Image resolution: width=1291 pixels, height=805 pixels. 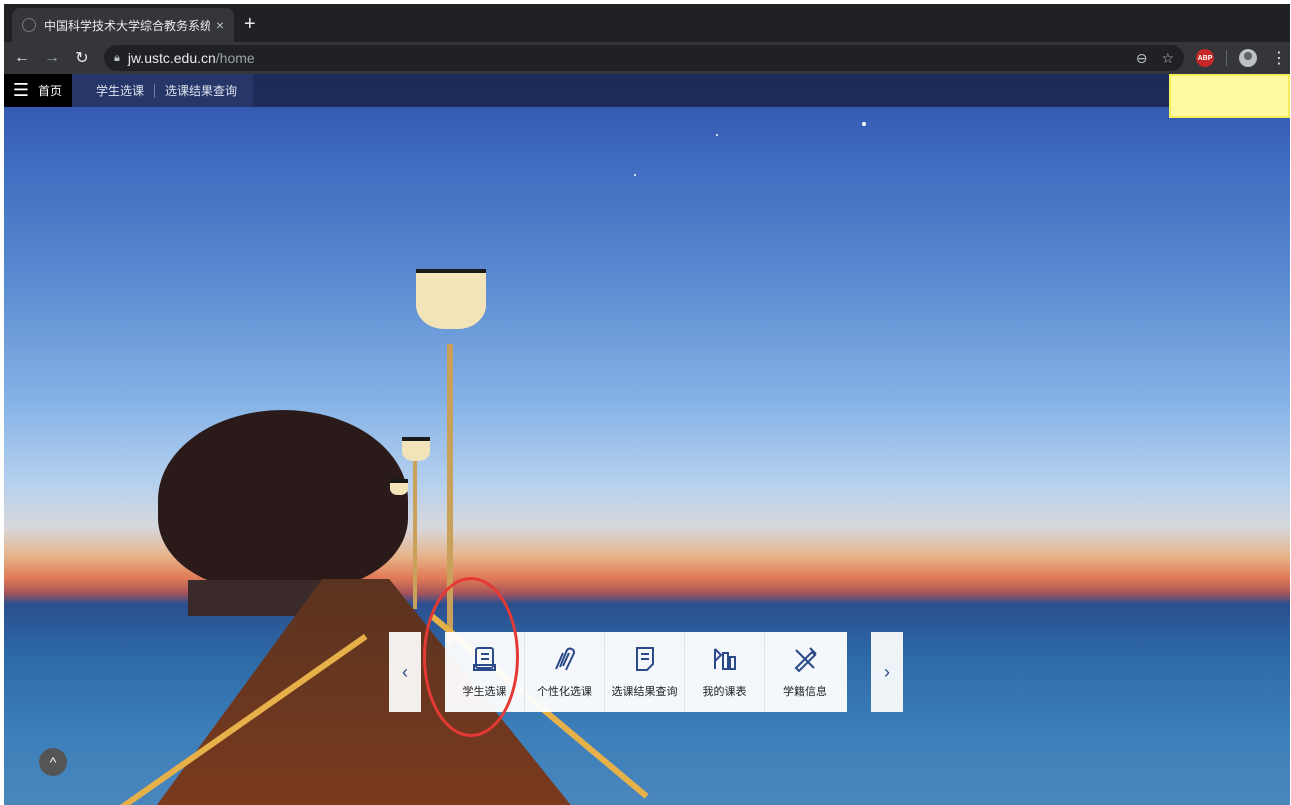 What do you see at coordinates (805, 660) in the screenshot?
I see `pencil-ruler-icon` at bounding box center [805, 660].